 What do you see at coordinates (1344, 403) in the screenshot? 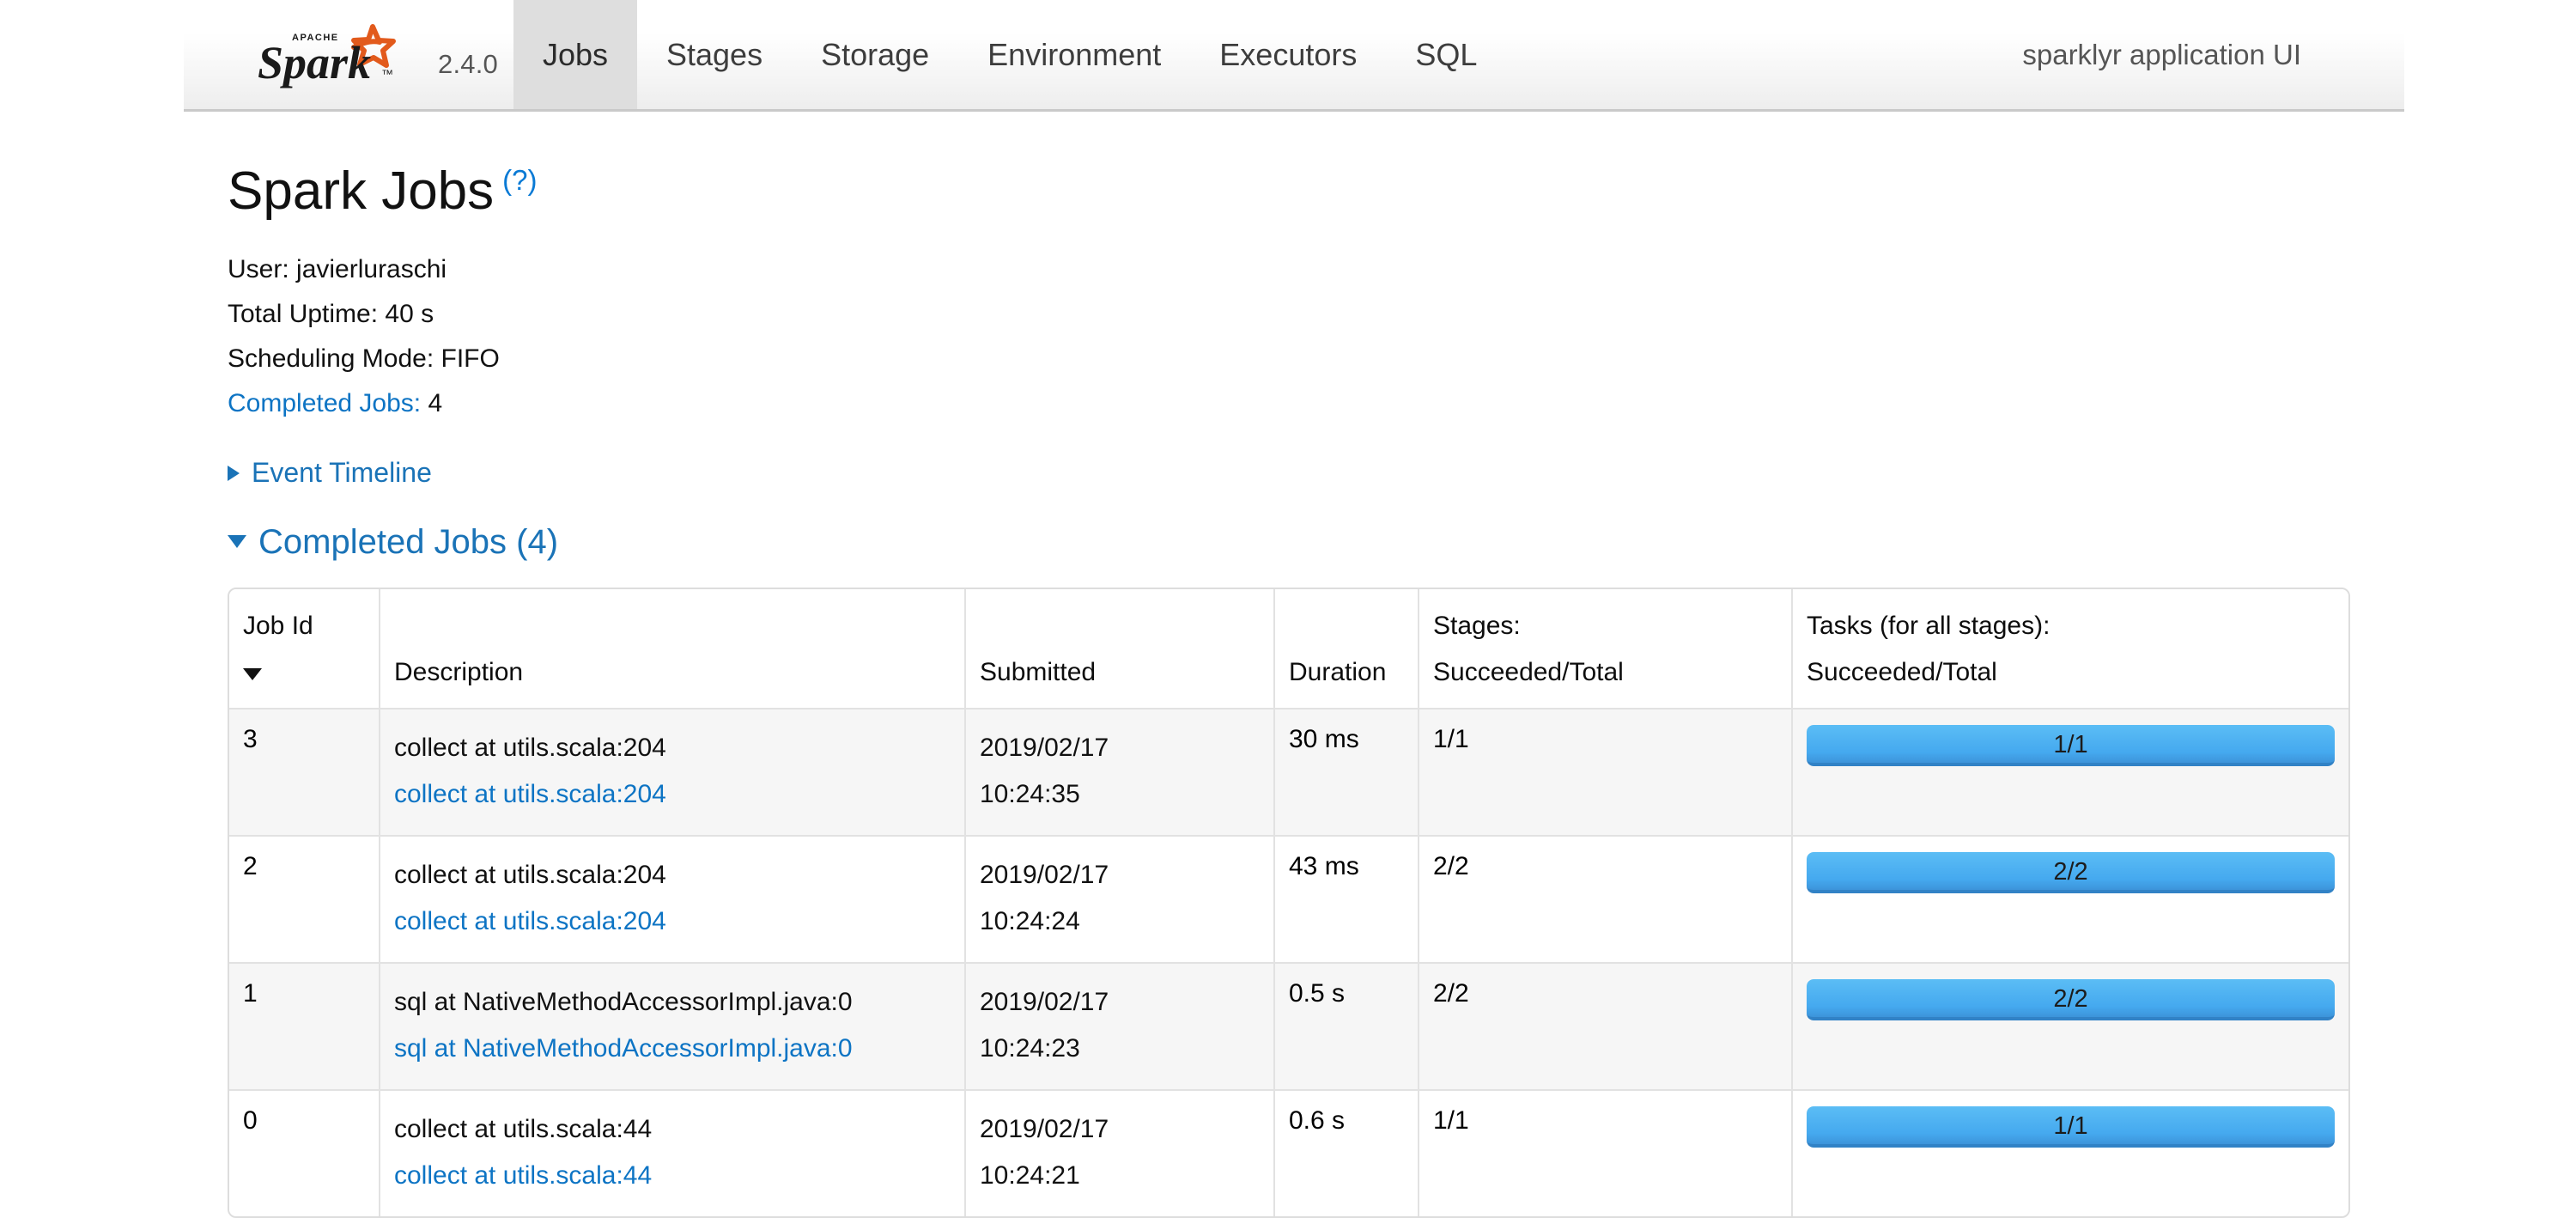
I see `summary-completed-jobs: Completed Jobs: 4` at bounding box center [1344, 403].